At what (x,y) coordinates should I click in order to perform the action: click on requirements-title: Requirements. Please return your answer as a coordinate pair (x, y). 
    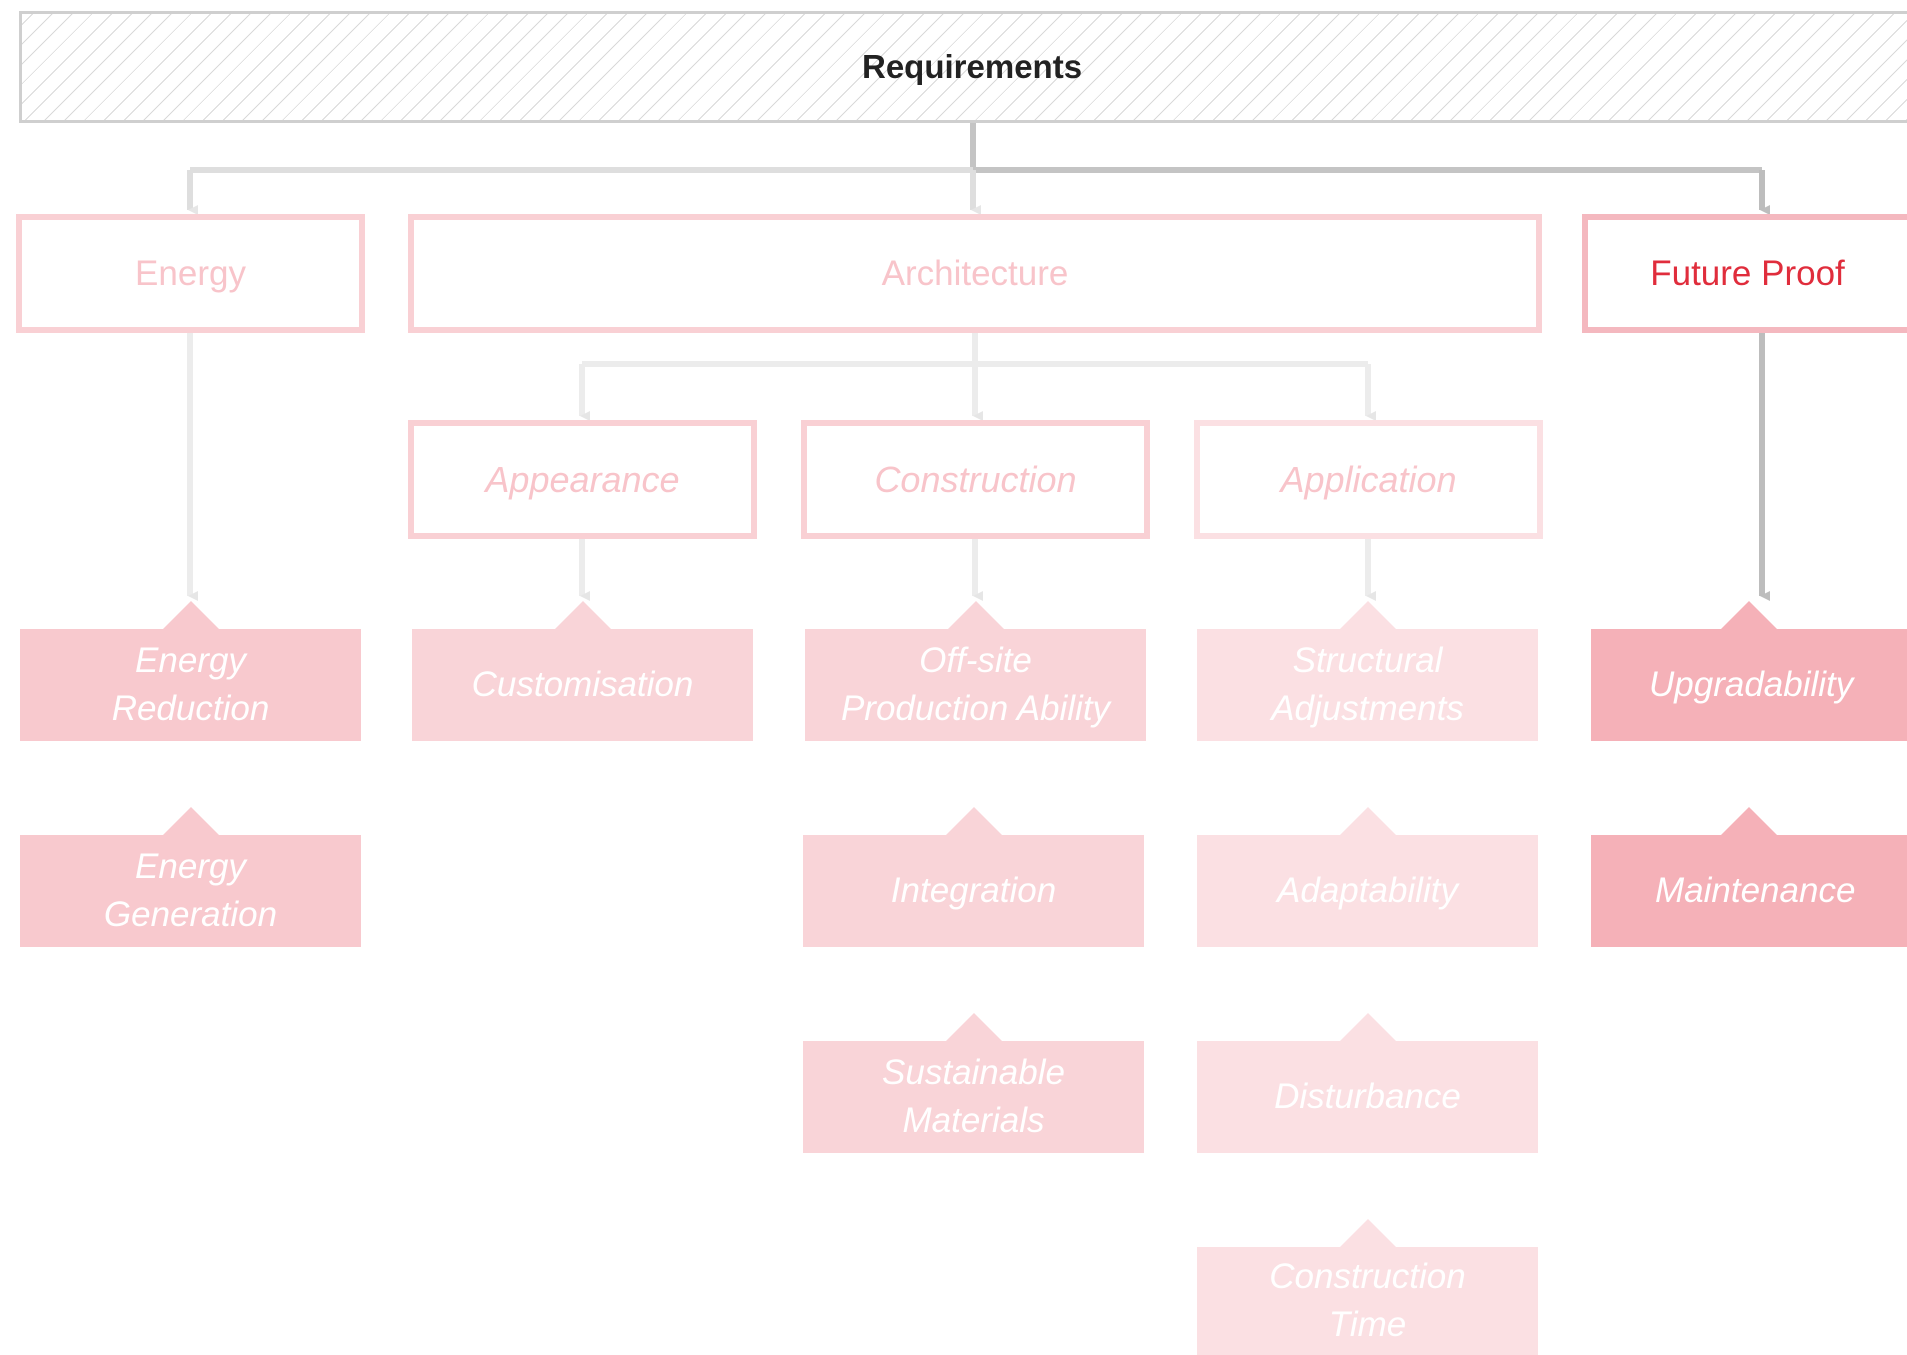
    Looking at the image, I should click on (972, 66).